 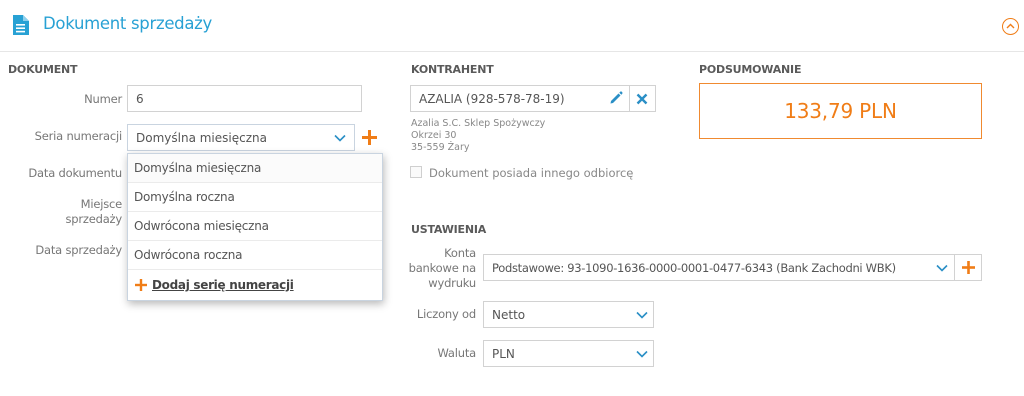 I want to click on konta-label-line2: bankowe na, so click(x=442, y=268).